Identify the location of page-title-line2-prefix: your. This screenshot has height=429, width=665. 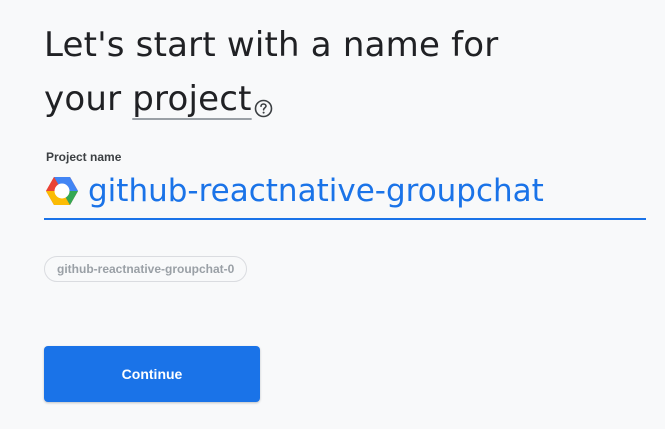
(88, 99).